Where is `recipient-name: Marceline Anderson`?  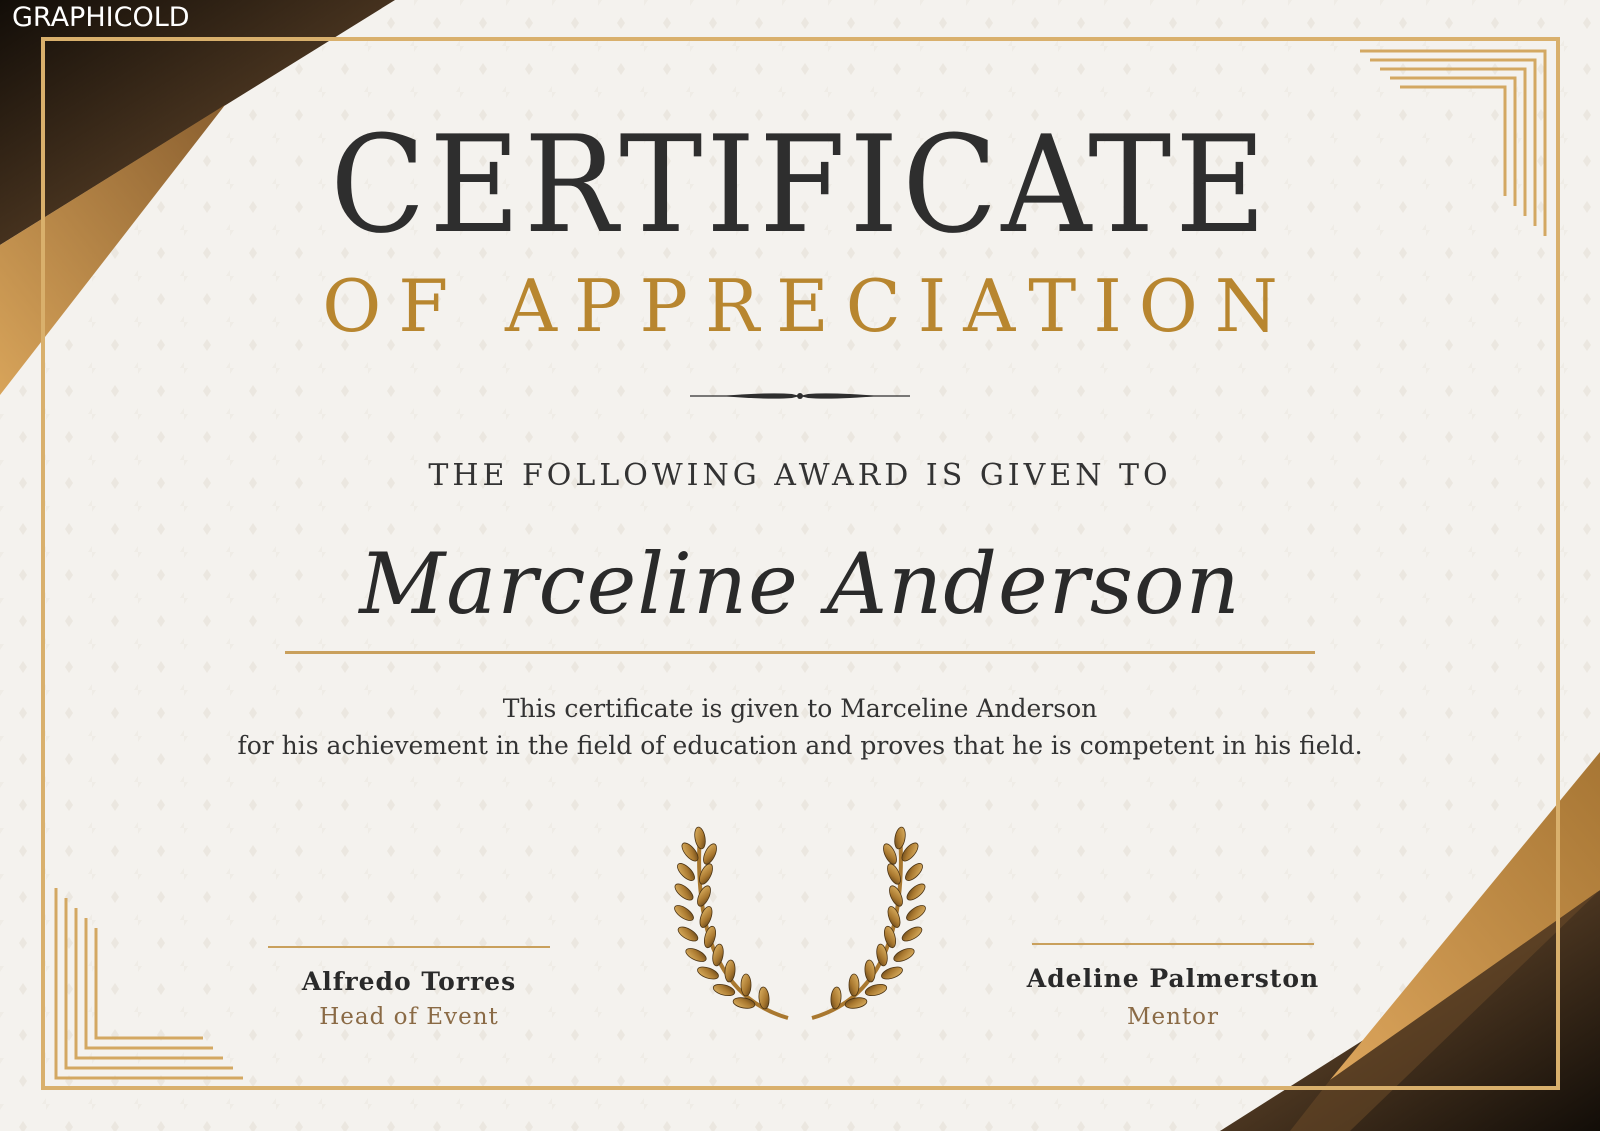 recipient-name: Marceline Anderson is located at coordinates (800, 584).